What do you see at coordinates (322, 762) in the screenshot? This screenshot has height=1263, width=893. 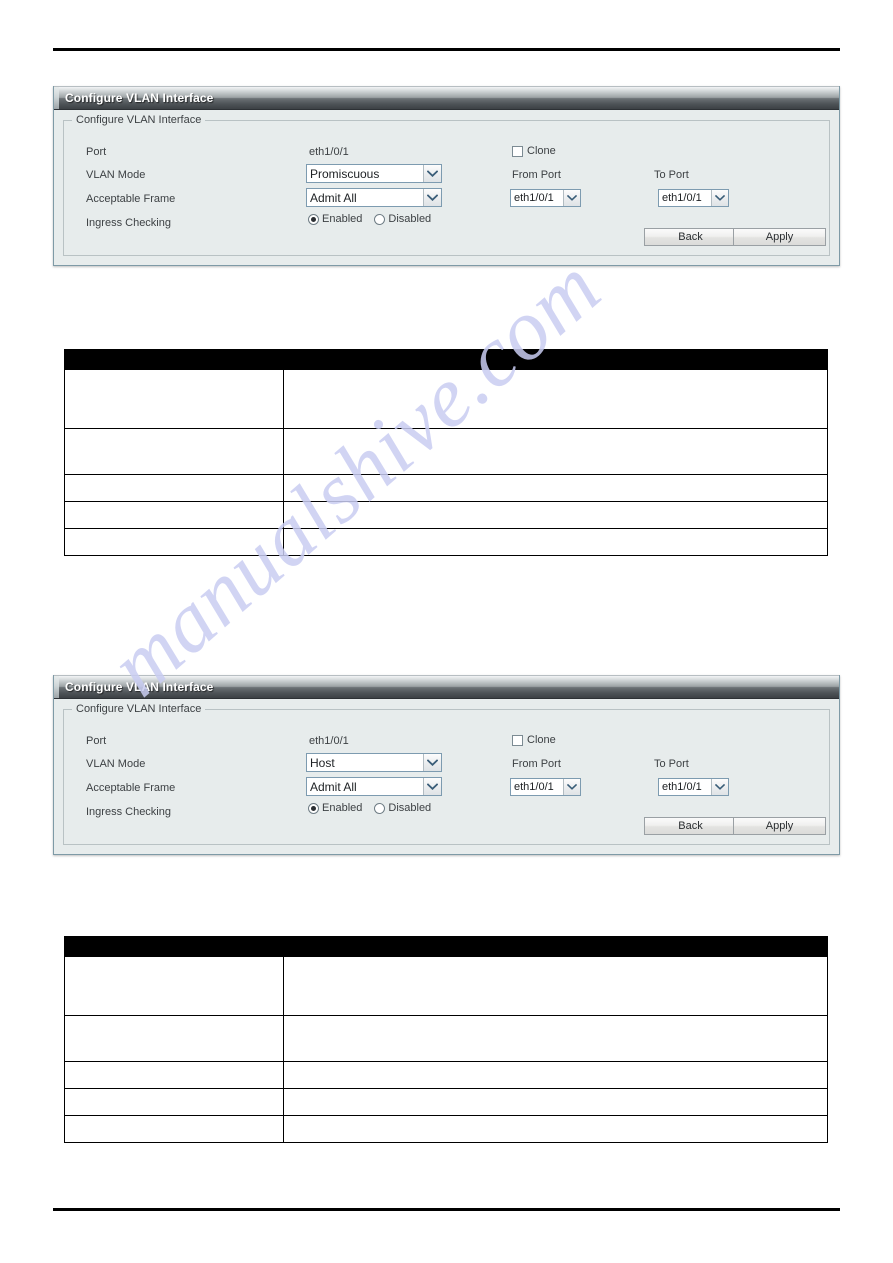 I see `vlan-mode-select-value: Host` at bounding box center [322, 762].